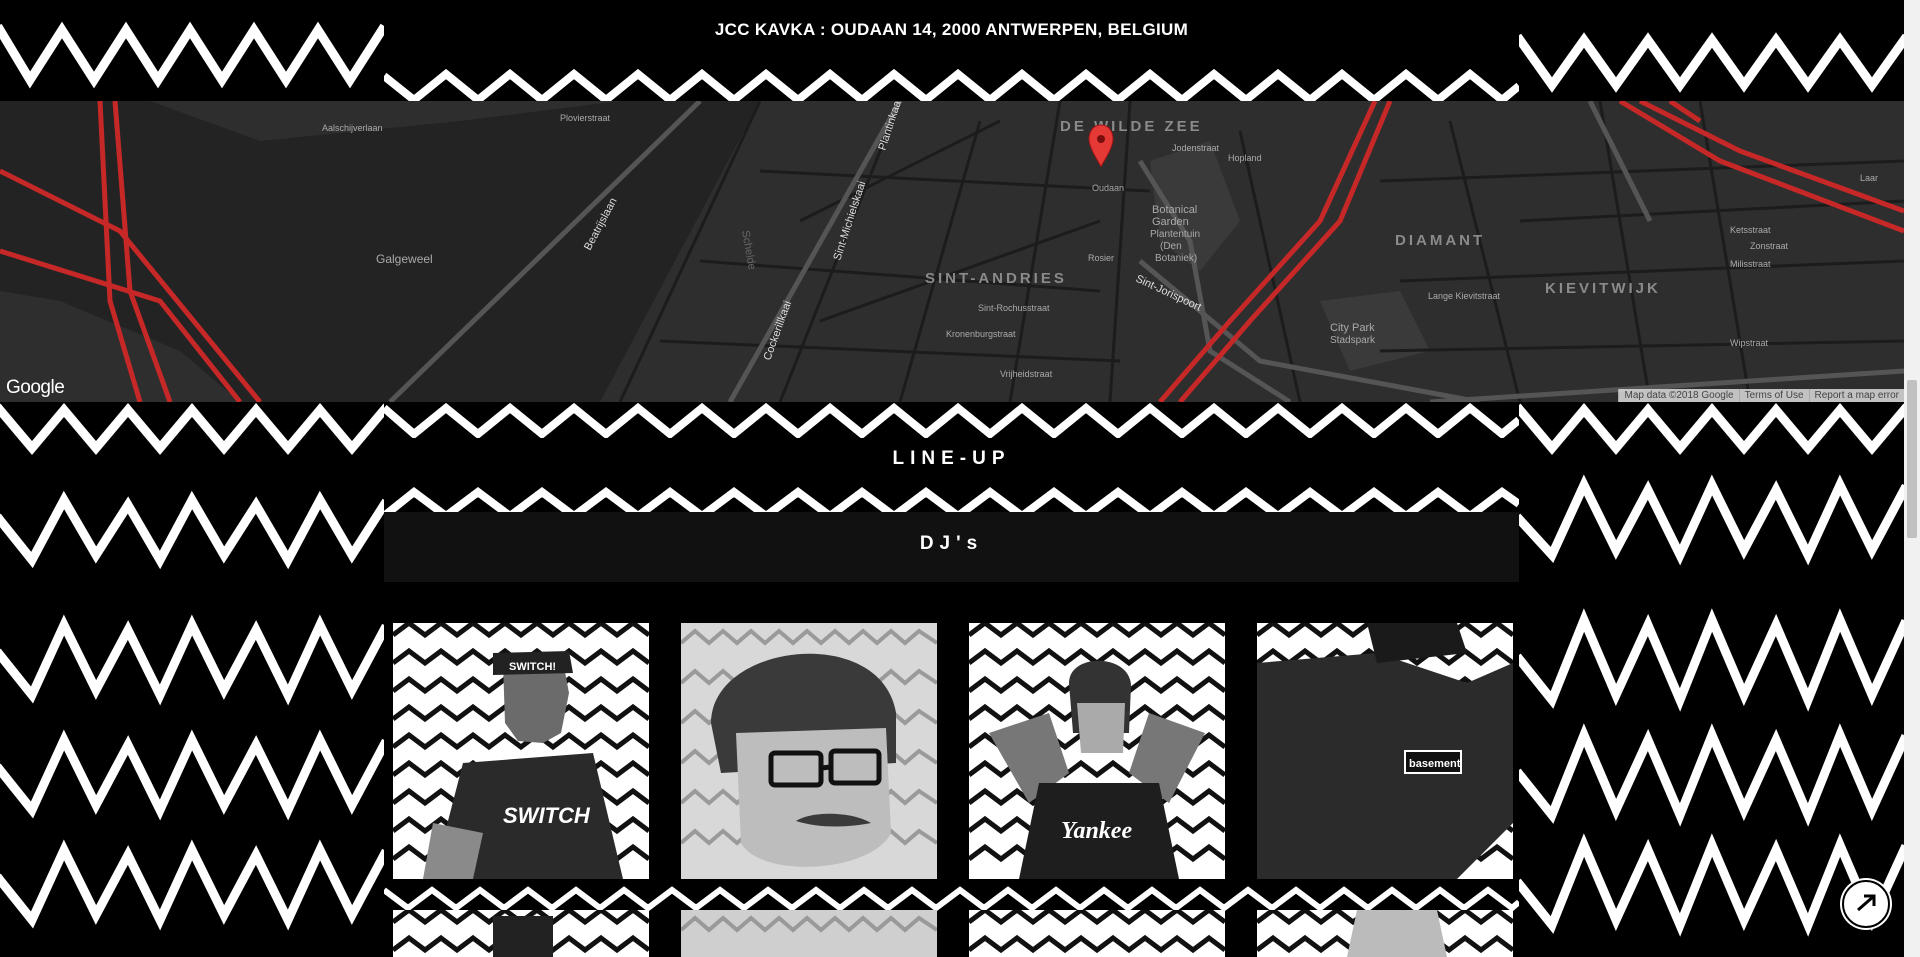  I want to click on zigzag-strip-map-bottom, so click(951, 420).